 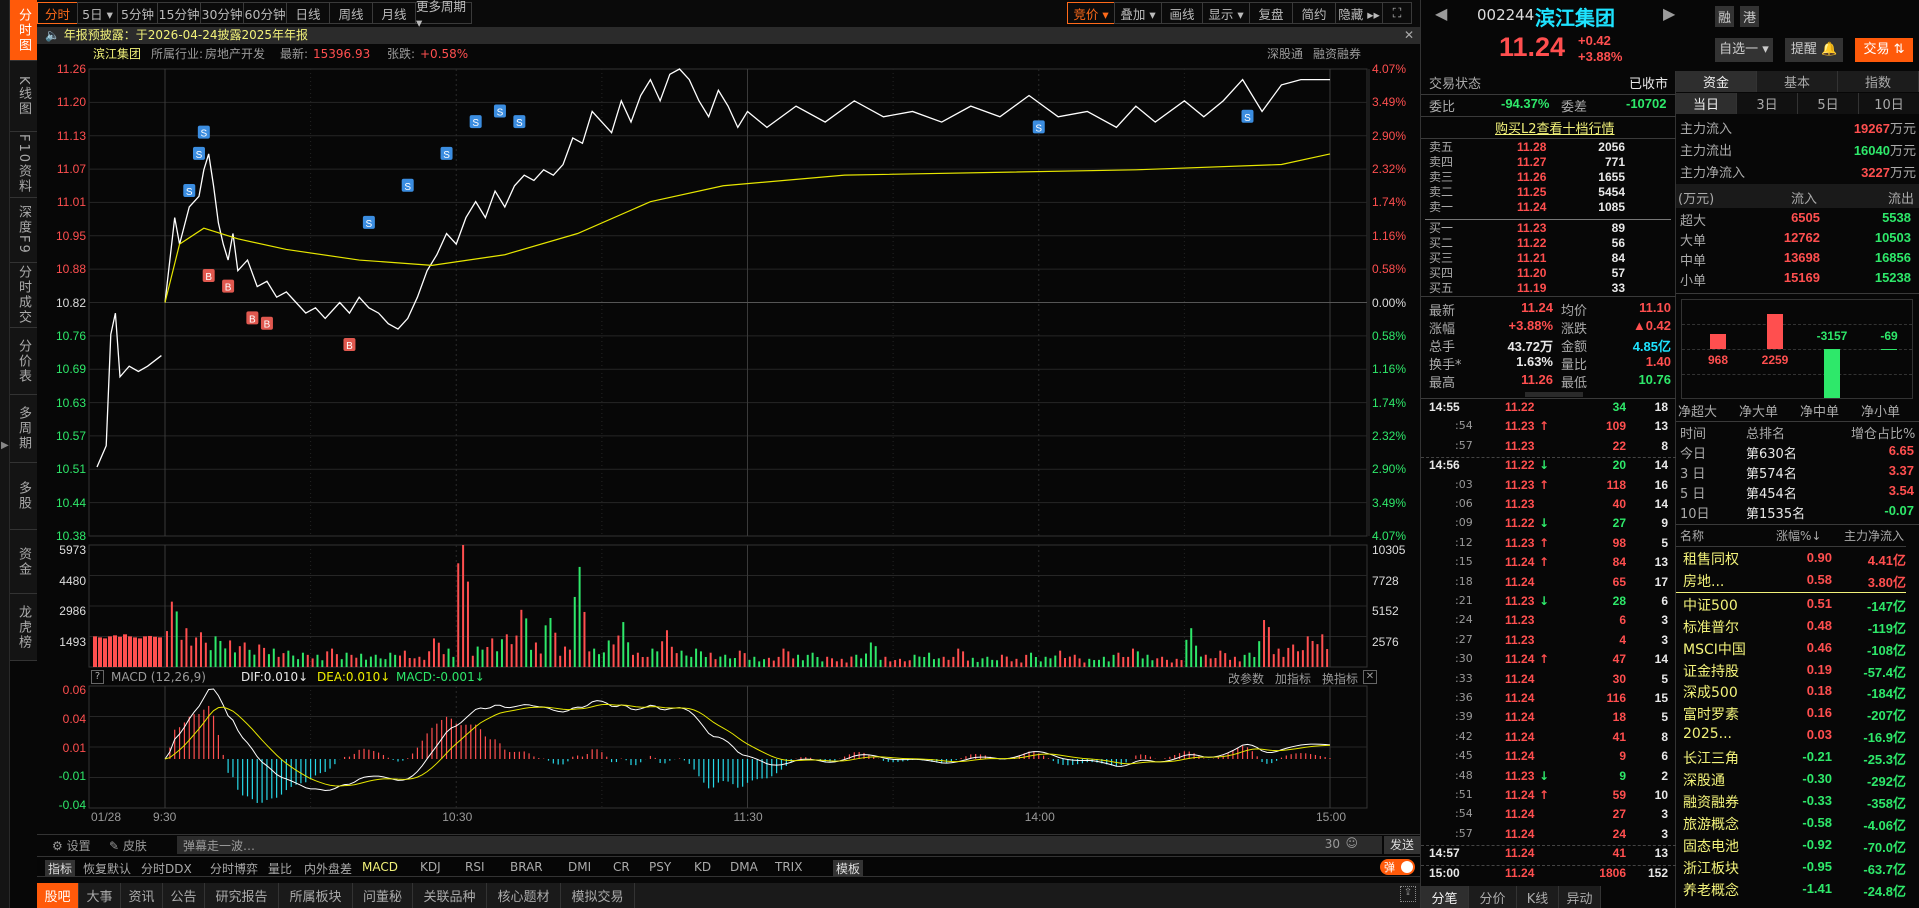 I want to click on sector-row: 深股通 -0.30 -292亿, so click(x=1796, y=779).